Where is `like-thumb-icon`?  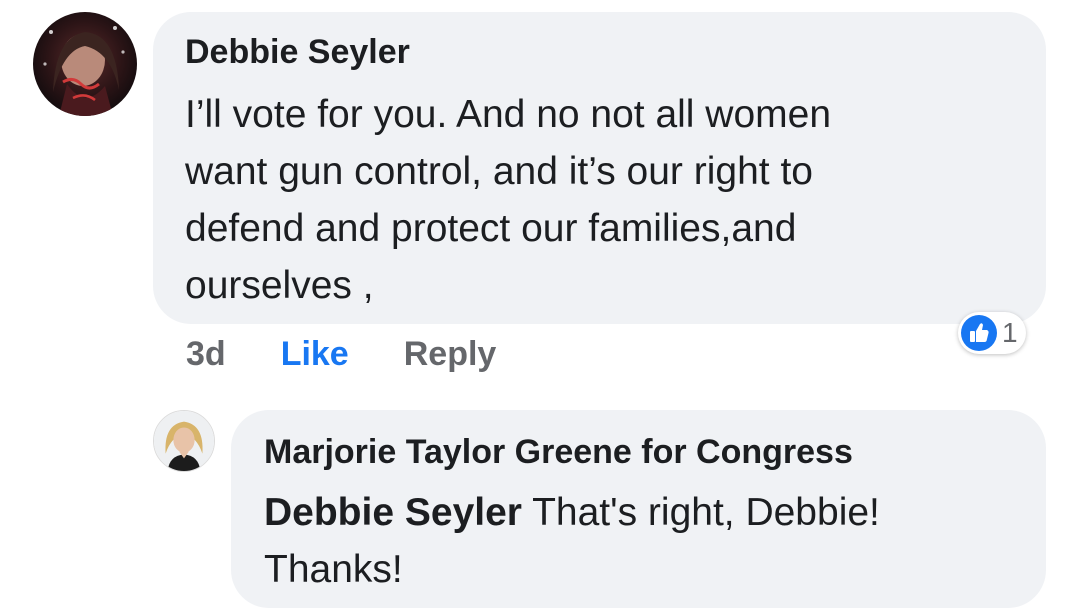
like-thumb-icon is located at coordinates (979, 333).